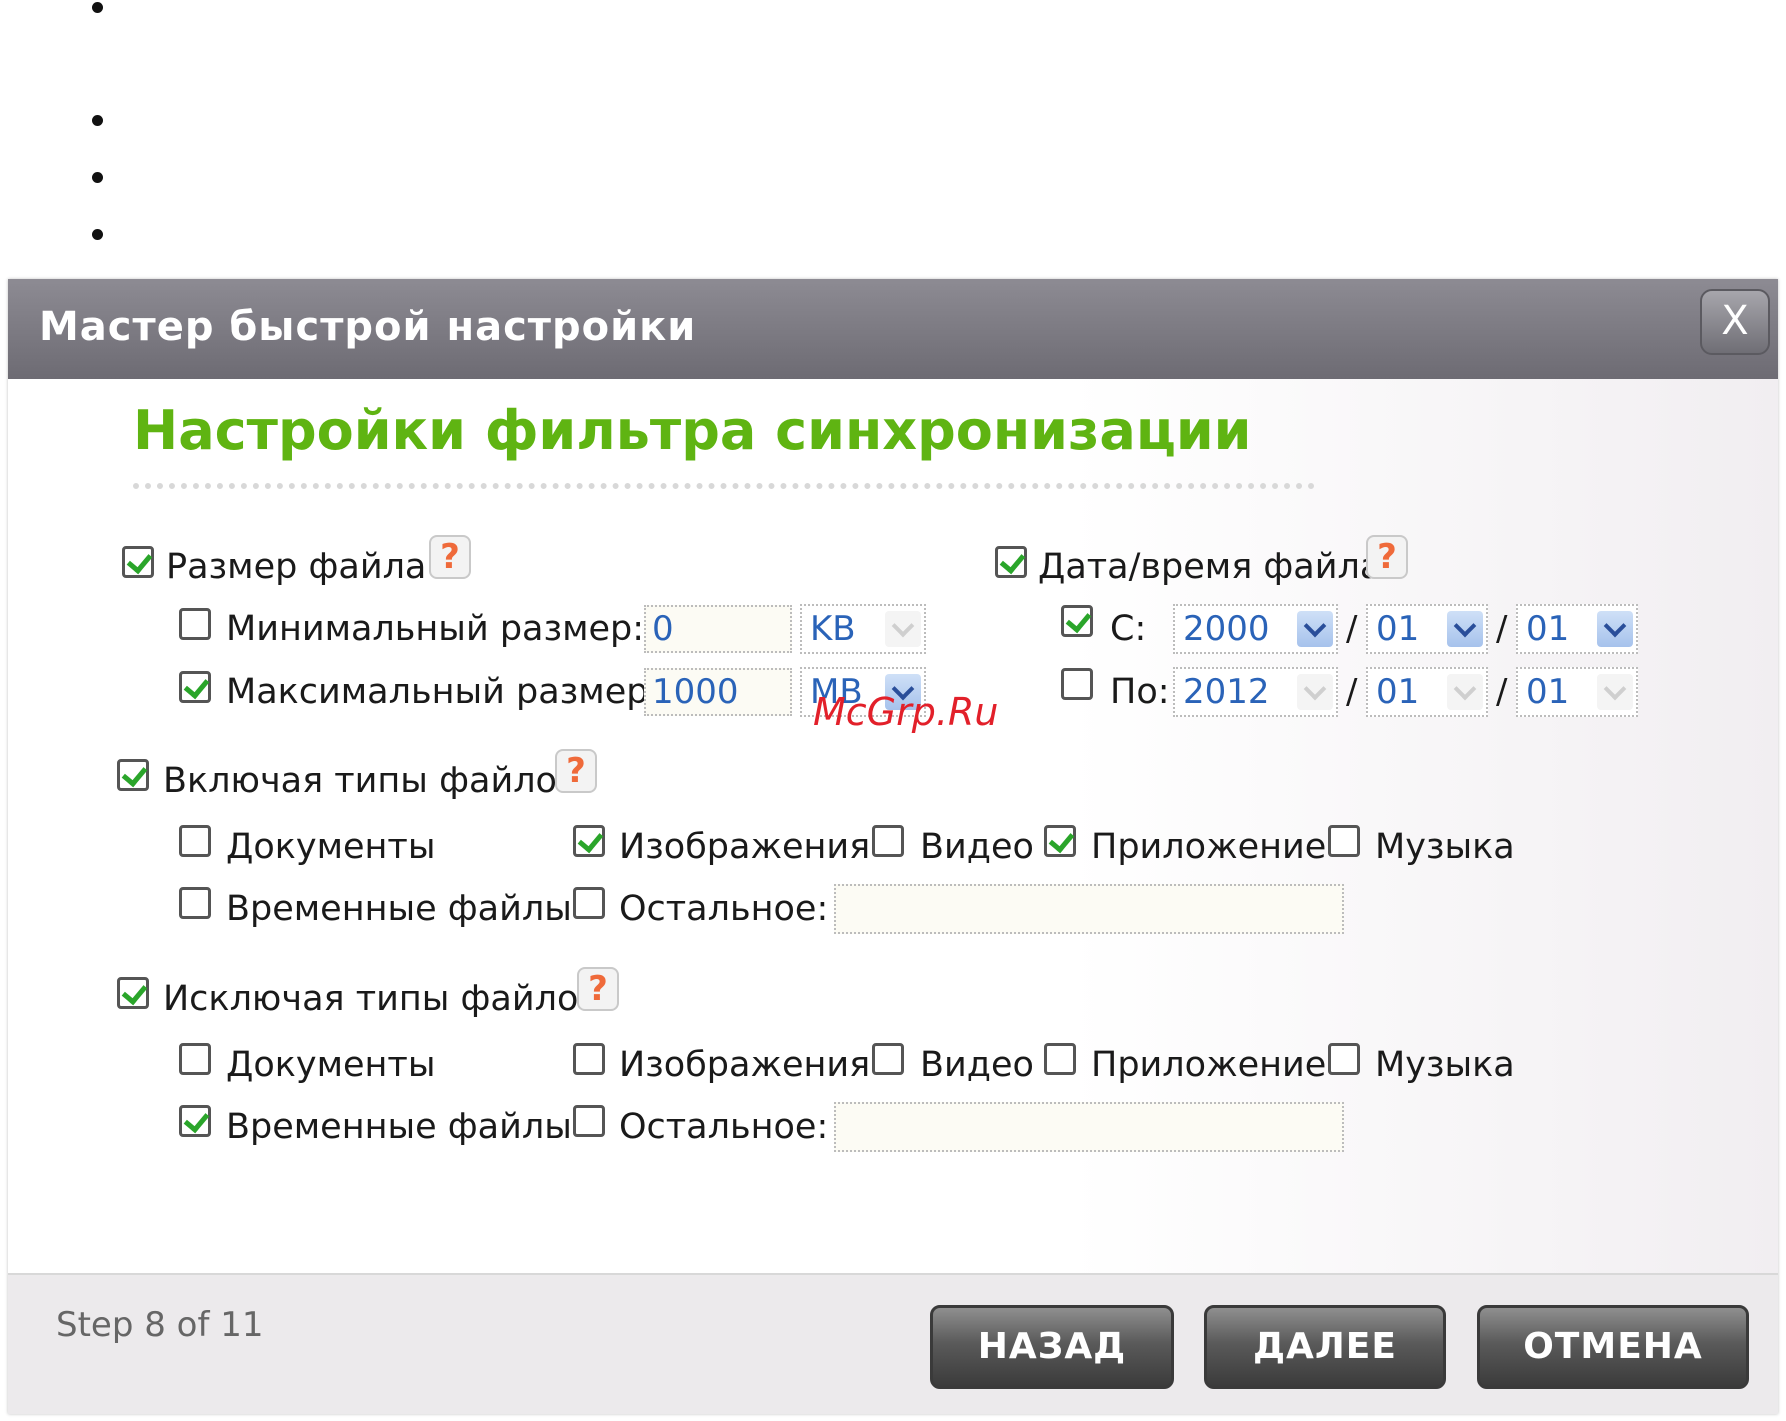 Image resolution: width=1786 pixels, height=1421 pixels. Describe the element at coordinates (195, 841) in the screenshot. I see `include-documents-checkbox` at that location.